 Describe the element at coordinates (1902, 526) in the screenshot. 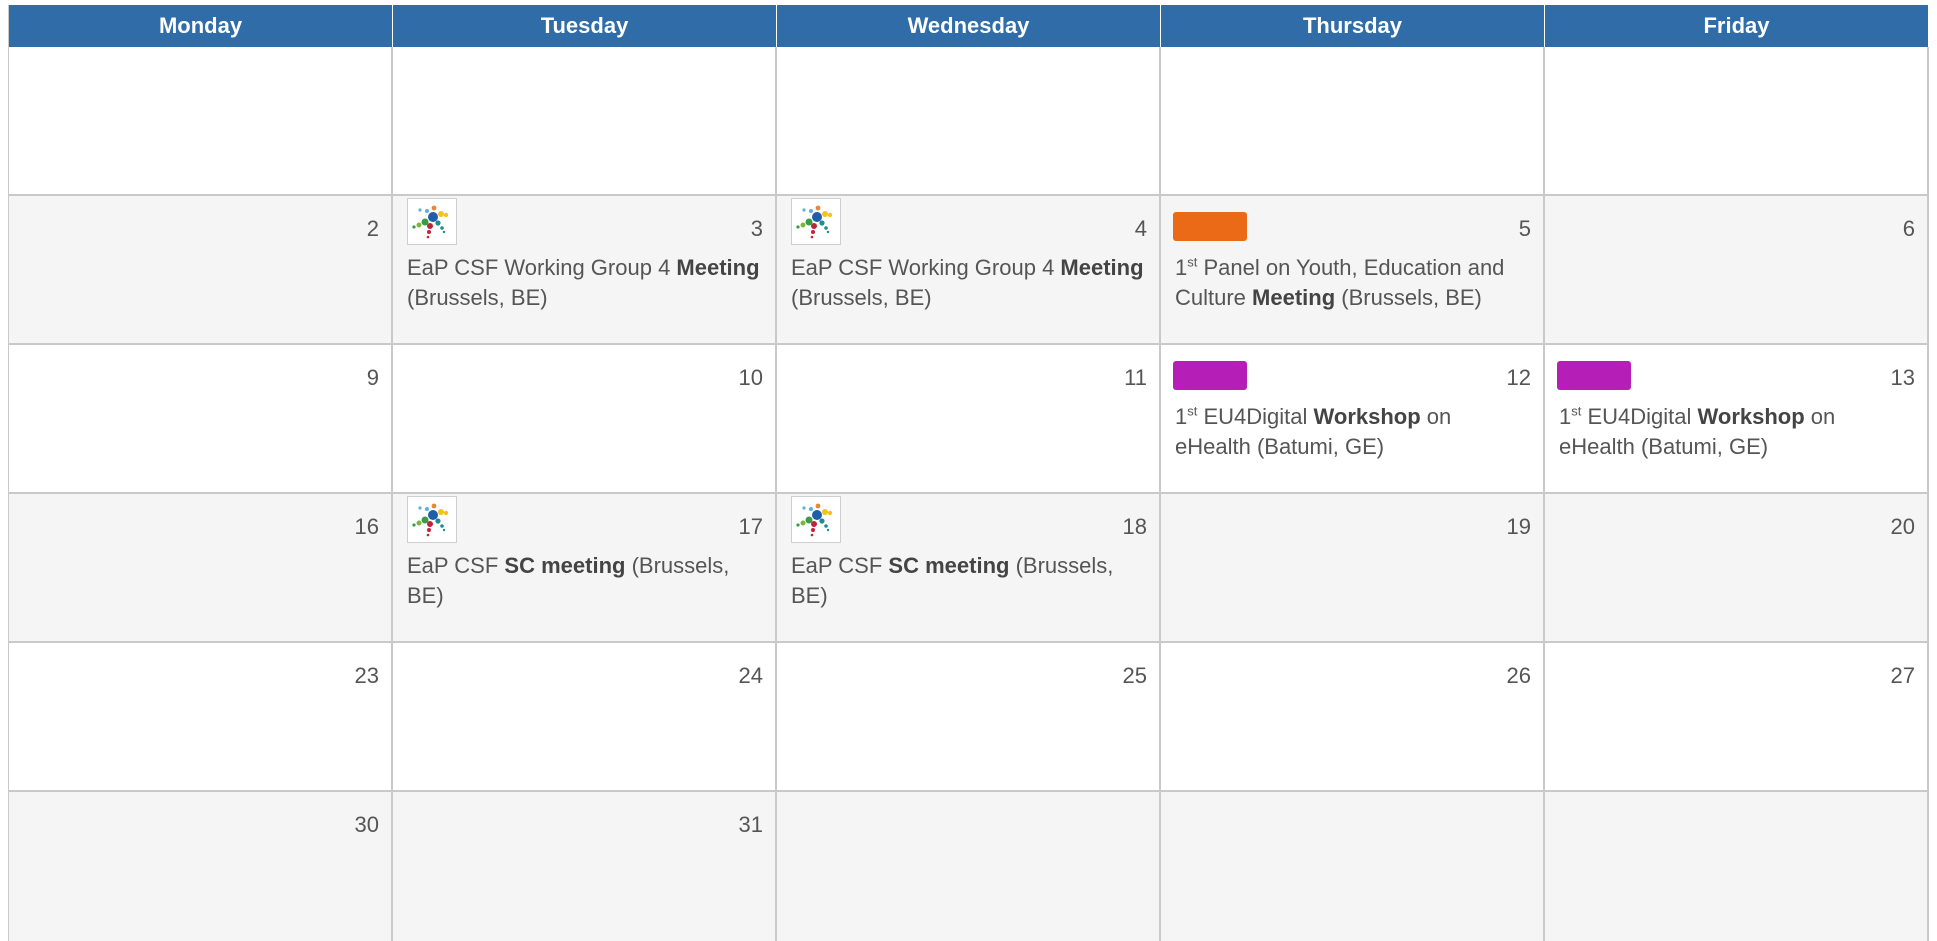

I see `day-number: 20` at that location.